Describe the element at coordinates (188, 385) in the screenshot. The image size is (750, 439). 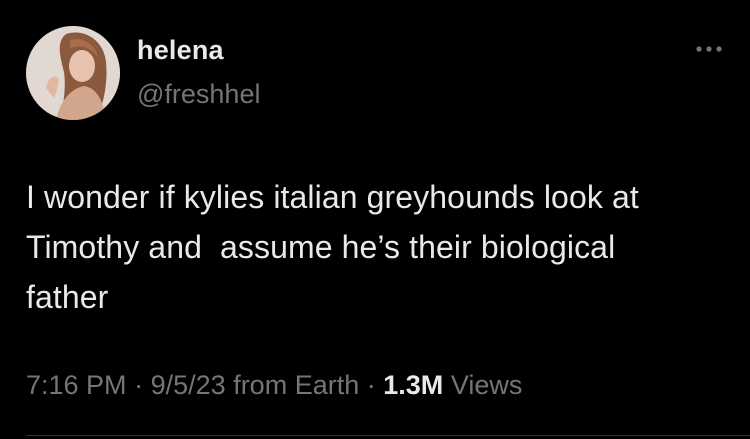
I see `tweet-date: 9/5/23` at that location.